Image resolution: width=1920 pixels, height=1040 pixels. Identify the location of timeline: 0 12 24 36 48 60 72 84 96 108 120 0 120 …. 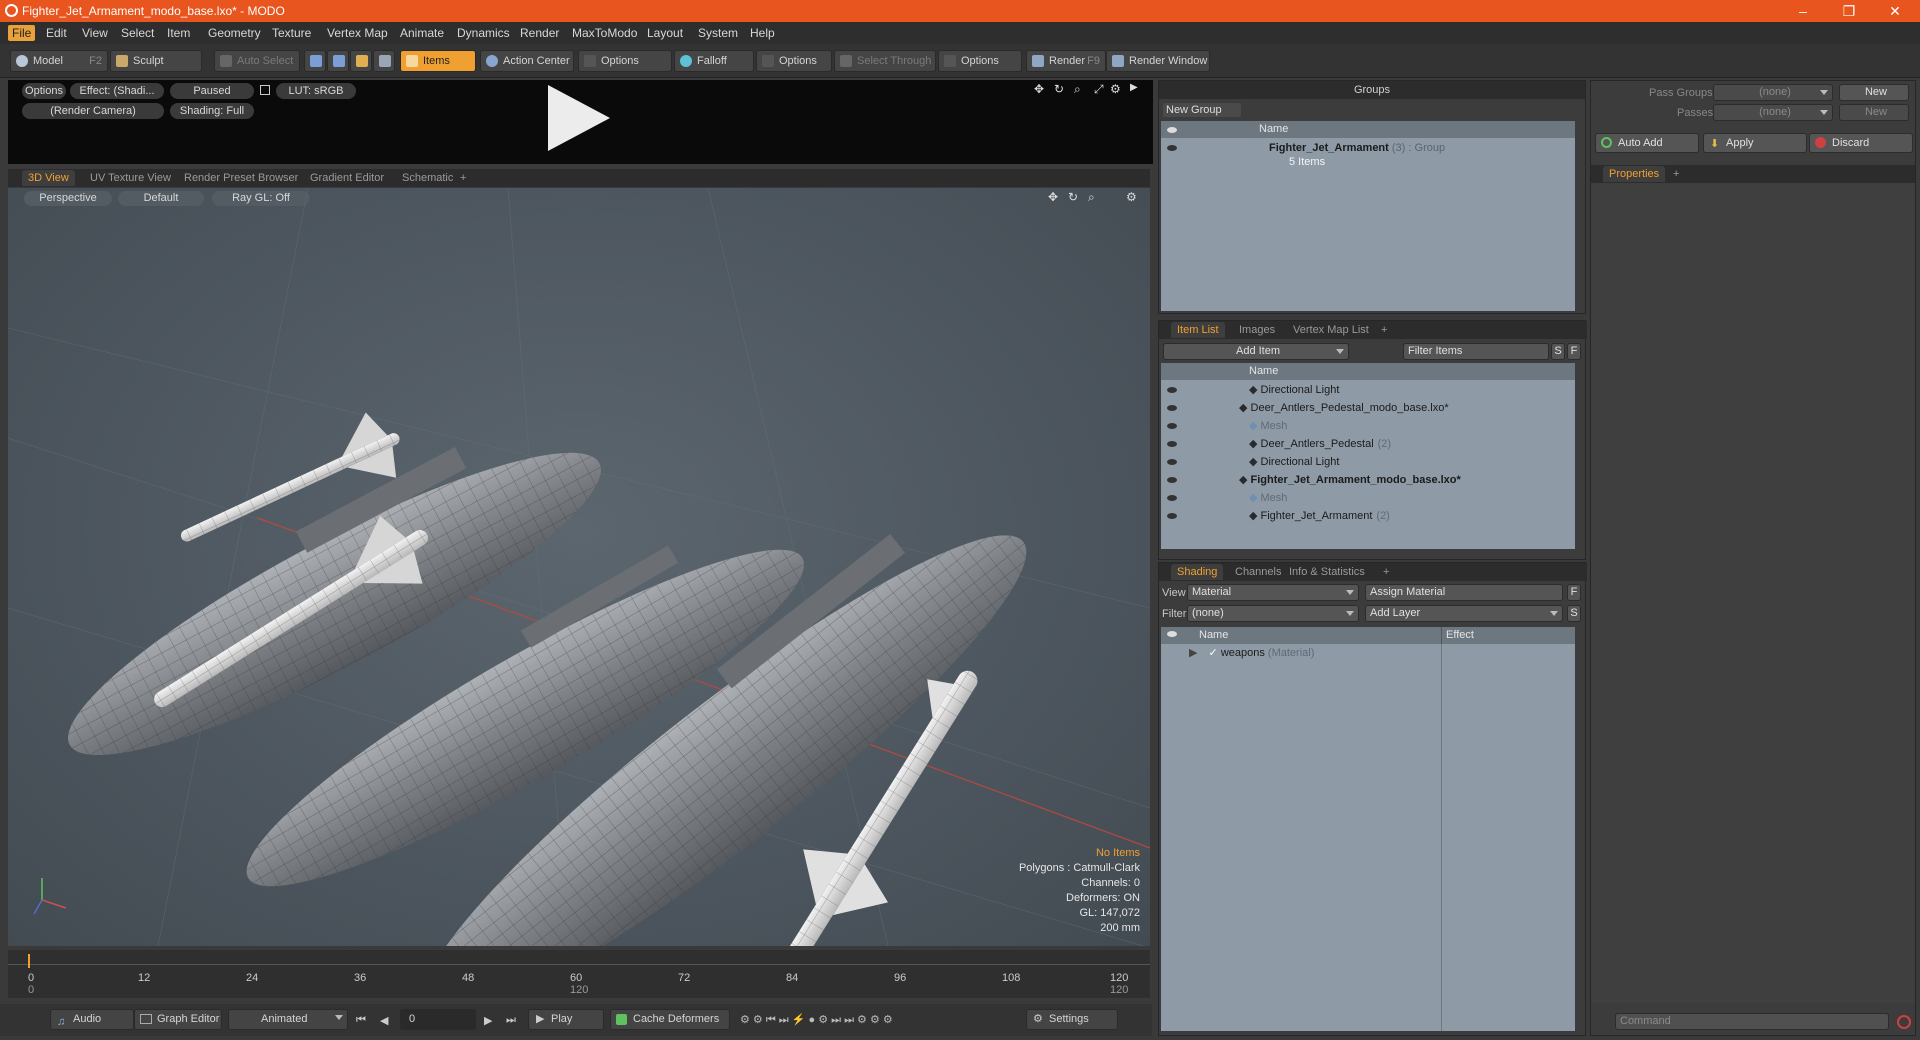
(579, 974).